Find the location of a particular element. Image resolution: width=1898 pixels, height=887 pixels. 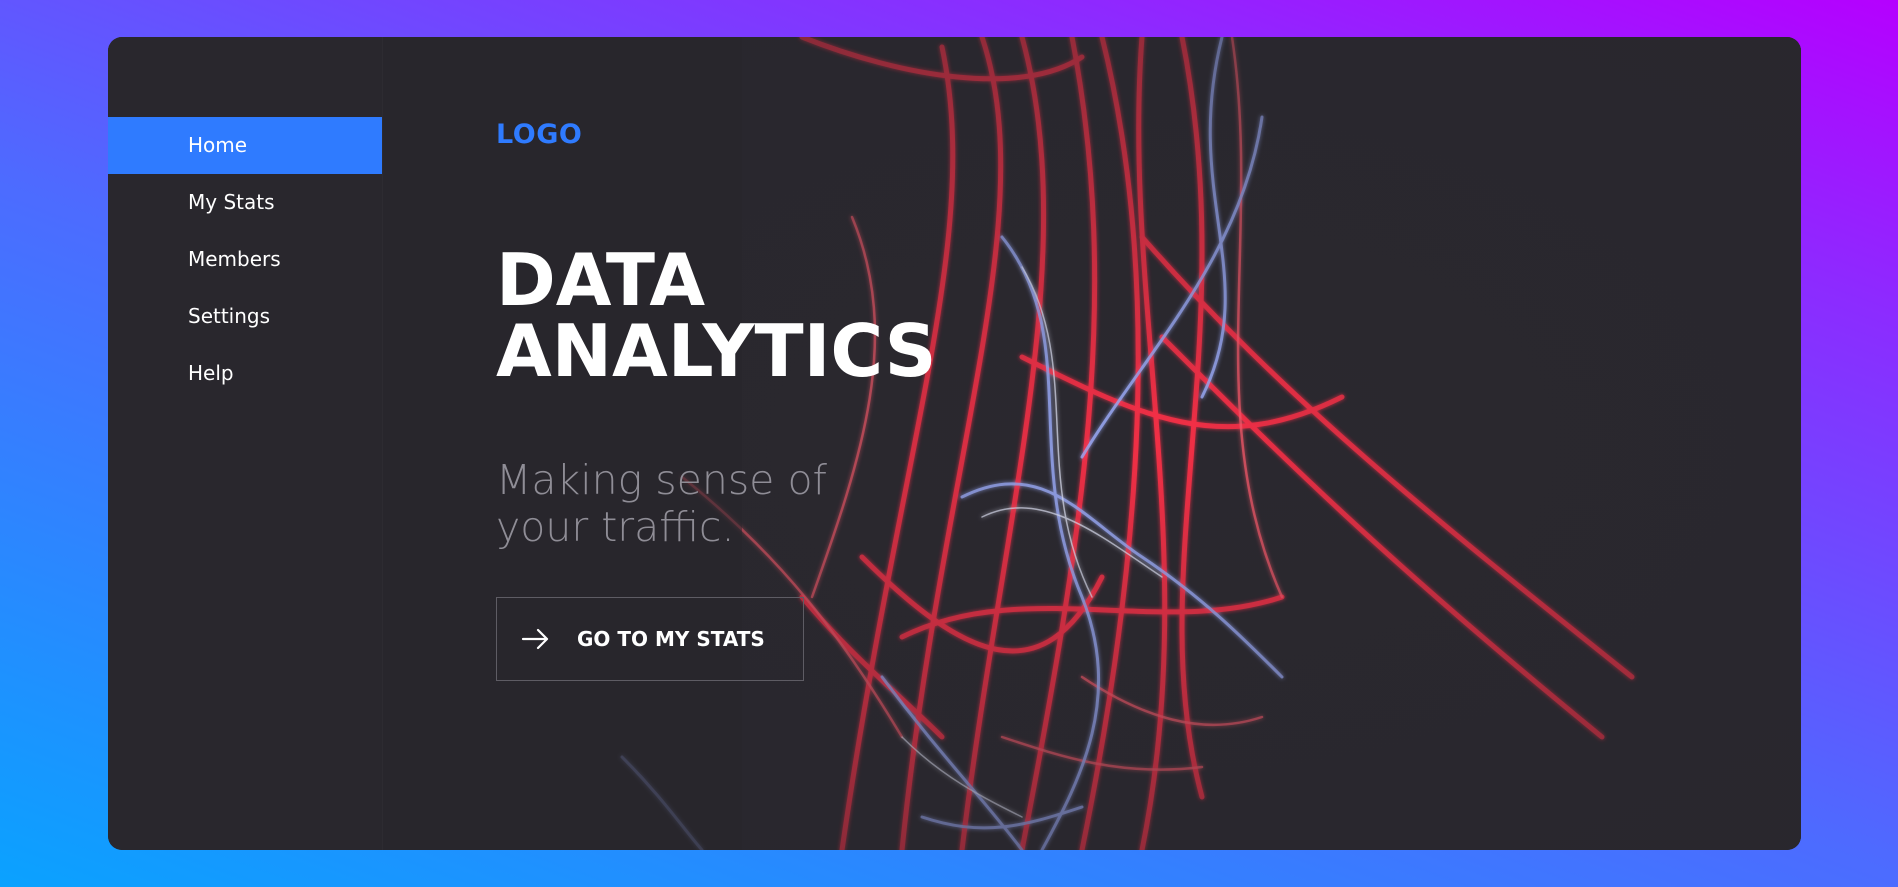

sidebar-item-help: Help is located at coordinates (245, 373).